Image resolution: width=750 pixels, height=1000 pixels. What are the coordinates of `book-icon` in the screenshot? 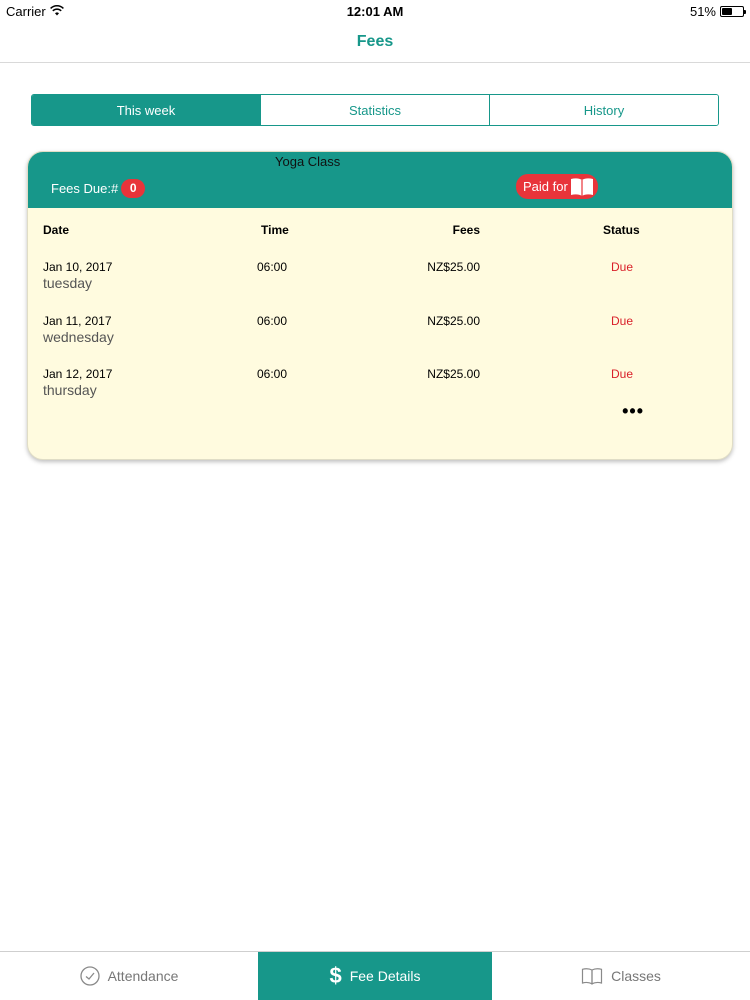 It's located at (592, 976).